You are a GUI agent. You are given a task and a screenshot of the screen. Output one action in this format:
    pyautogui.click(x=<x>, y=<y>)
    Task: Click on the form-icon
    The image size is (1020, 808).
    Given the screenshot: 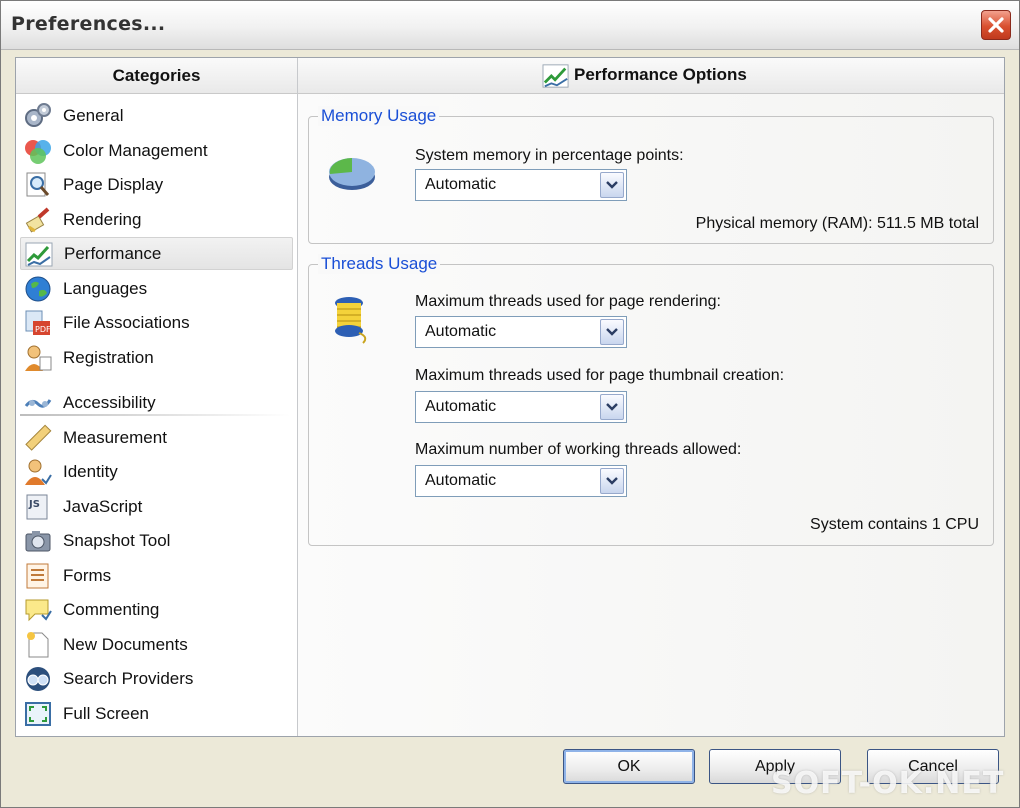 What is the action you would take?
    pyautogui.click(x=37, y=575)
    